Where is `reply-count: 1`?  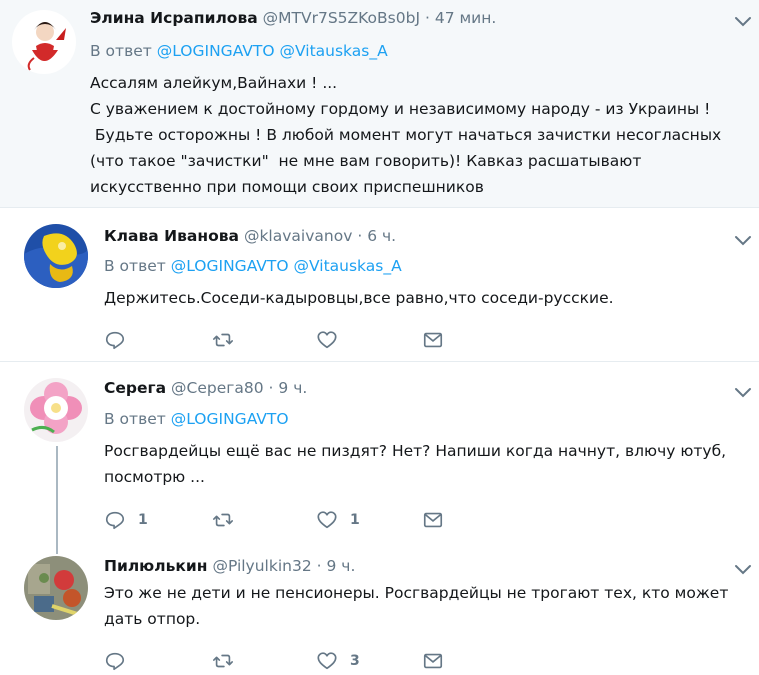 reply-count: 1 is located at coordinates (143, 520).